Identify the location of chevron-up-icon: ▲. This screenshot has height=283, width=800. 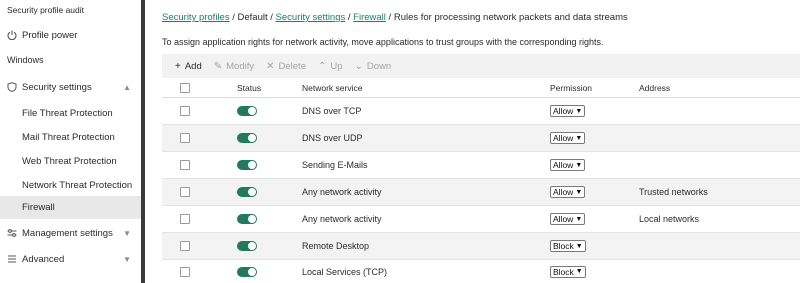
(127, 87).